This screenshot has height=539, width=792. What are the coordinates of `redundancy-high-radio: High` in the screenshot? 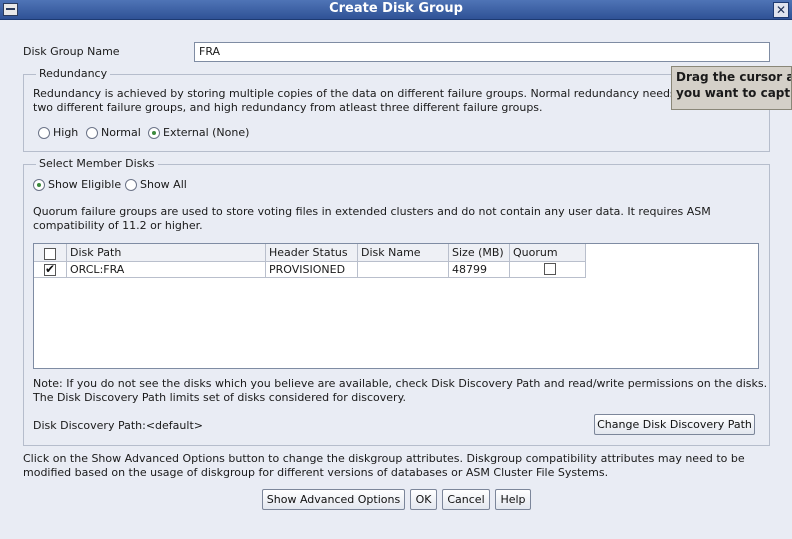 It's located at (58, 132).